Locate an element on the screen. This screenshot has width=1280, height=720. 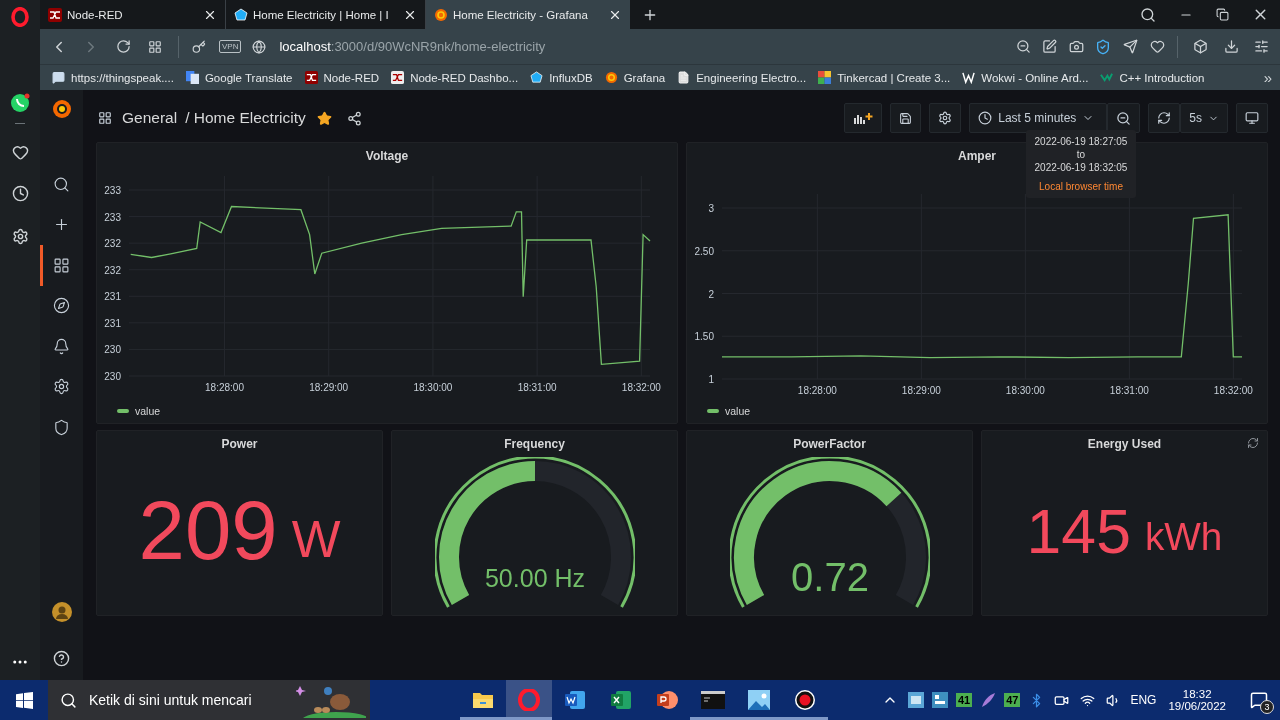
zoom-out-button is located at coordinates (1124, 118).